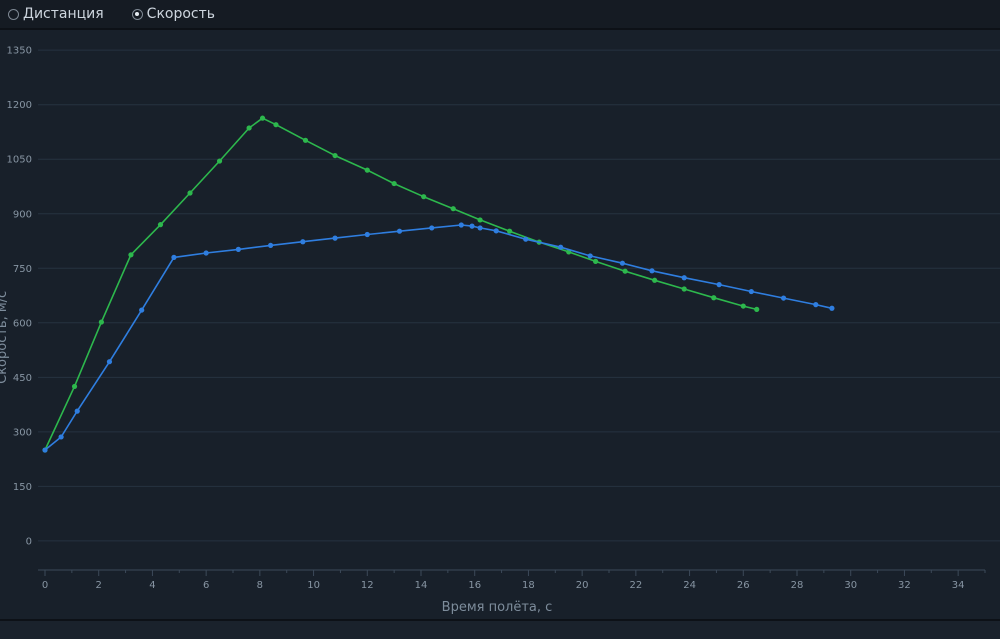 The width and height of the screenshot is (1000, 639). I want to click on y-tick-label: 1350, so click(19, 51).